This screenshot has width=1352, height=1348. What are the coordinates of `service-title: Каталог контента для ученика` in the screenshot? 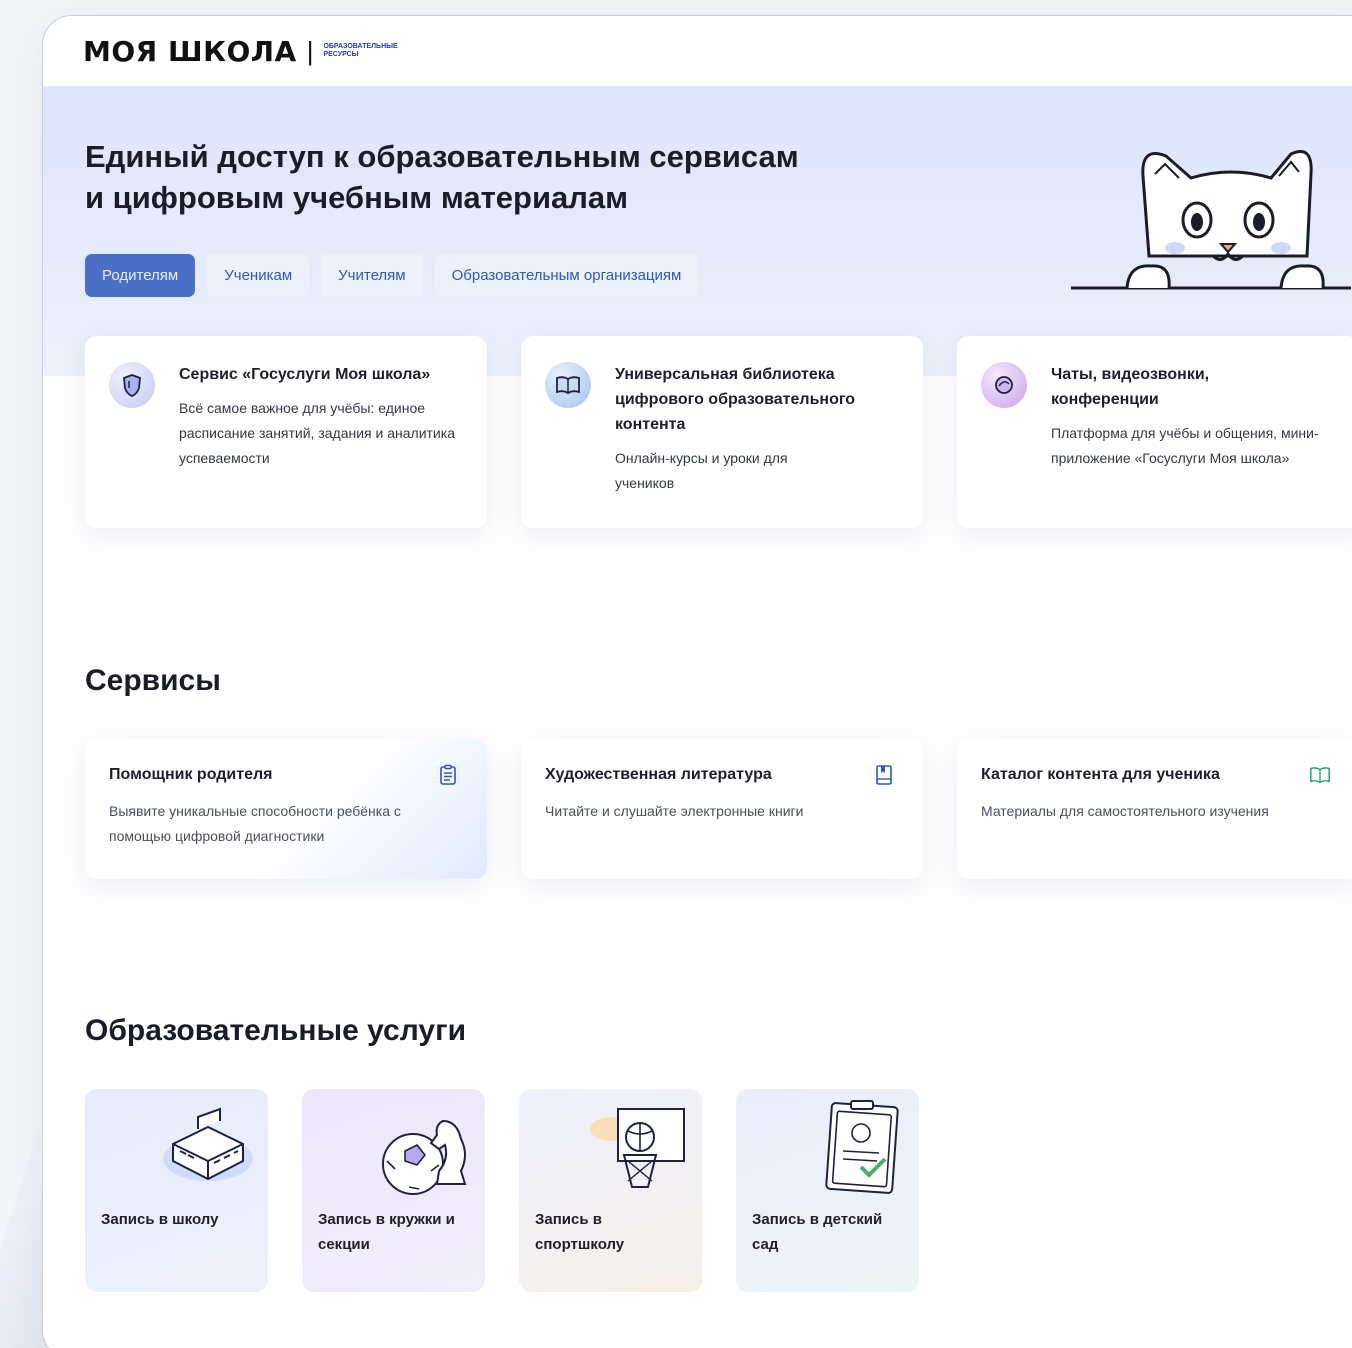 It's located at (1100, 774).